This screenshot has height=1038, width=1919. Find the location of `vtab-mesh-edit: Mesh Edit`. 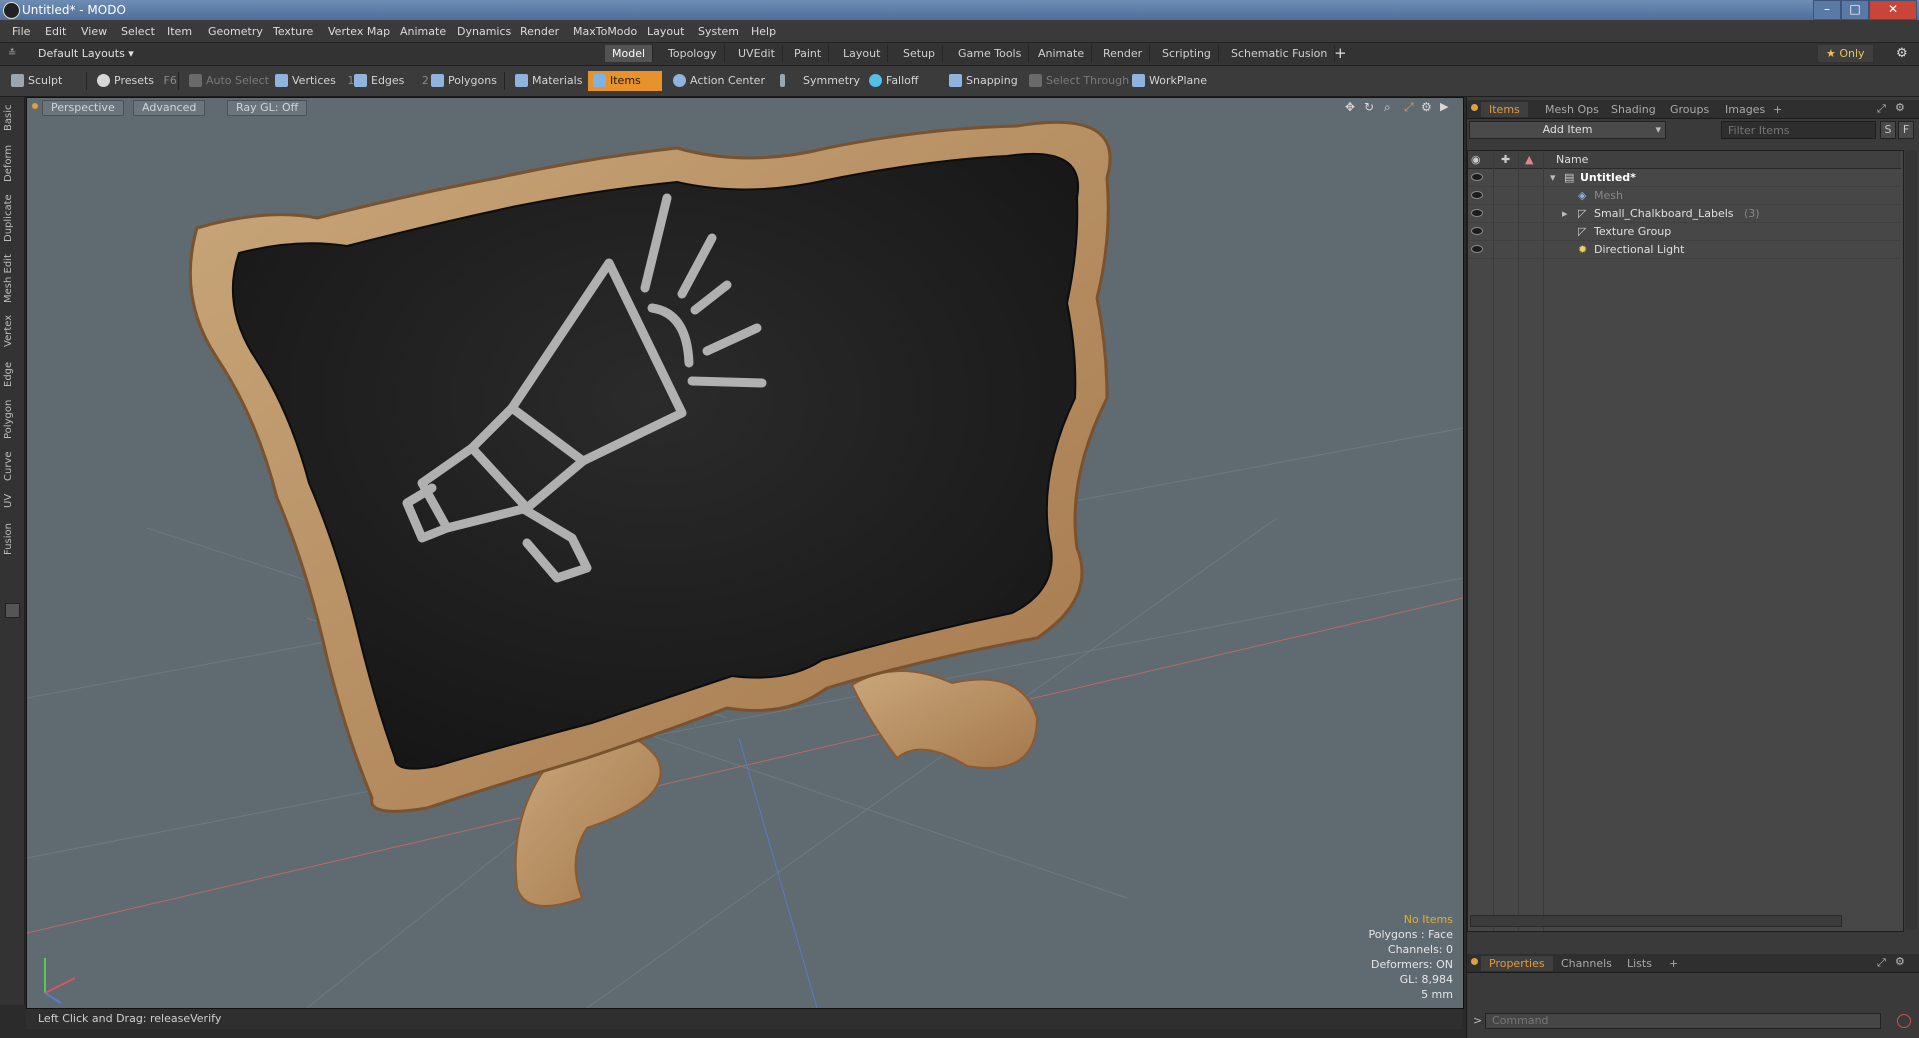

vtab-mesh-edit: Mesh Edit is located at coordinates (12, 279).